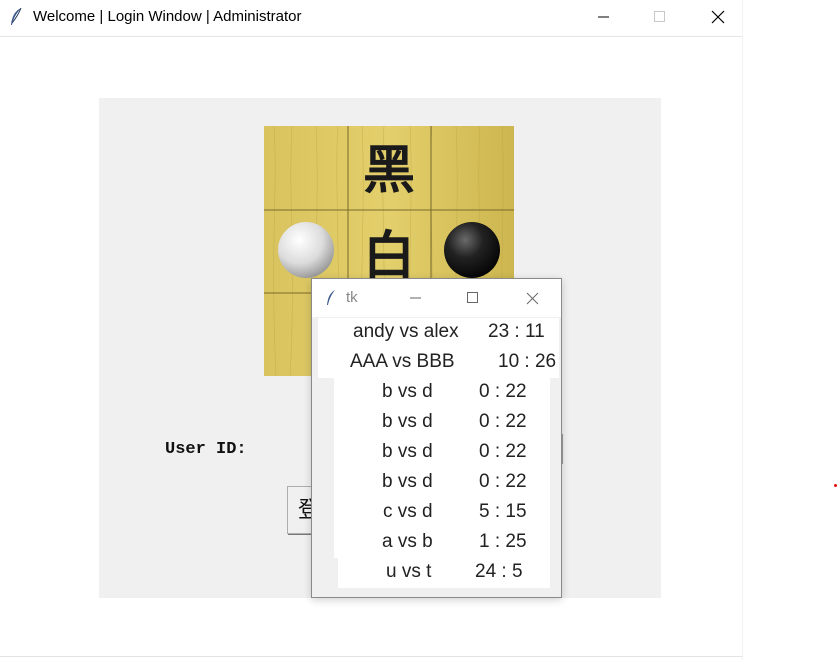 Image resolution: width=839 pixels, height=660 pixels. Describe the element at coordinates (516, 331) in the screenshot. I see `result-score: 23 : 11` at that location.